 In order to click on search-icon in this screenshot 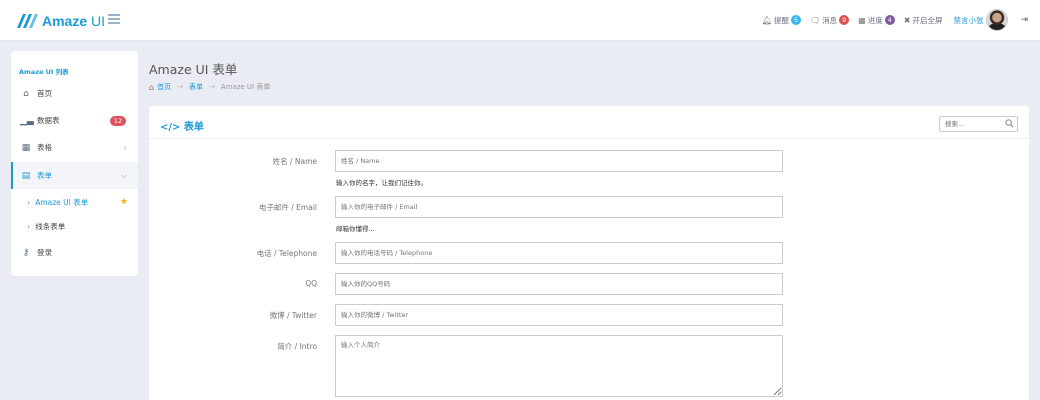, I will do `click(1009, 123)`.